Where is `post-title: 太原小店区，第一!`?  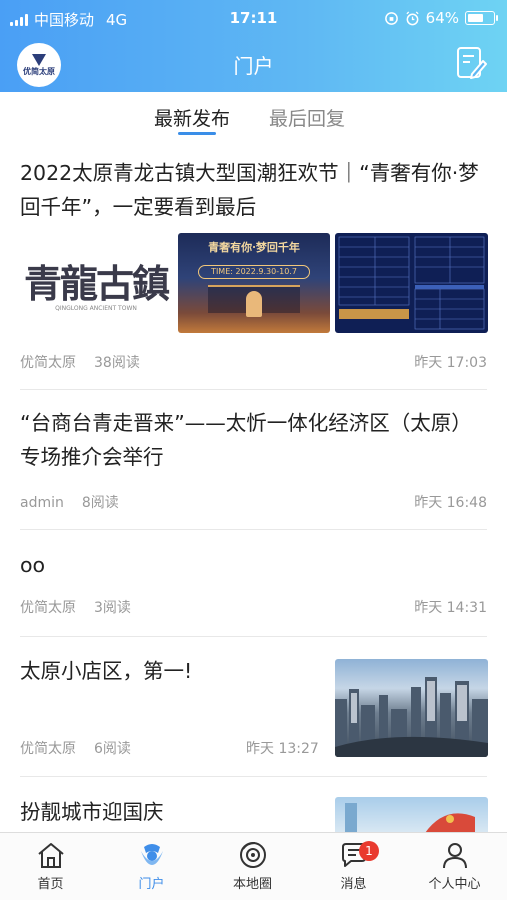
post-title: 太原小店区，第一! is located at coordinates (170, 671).